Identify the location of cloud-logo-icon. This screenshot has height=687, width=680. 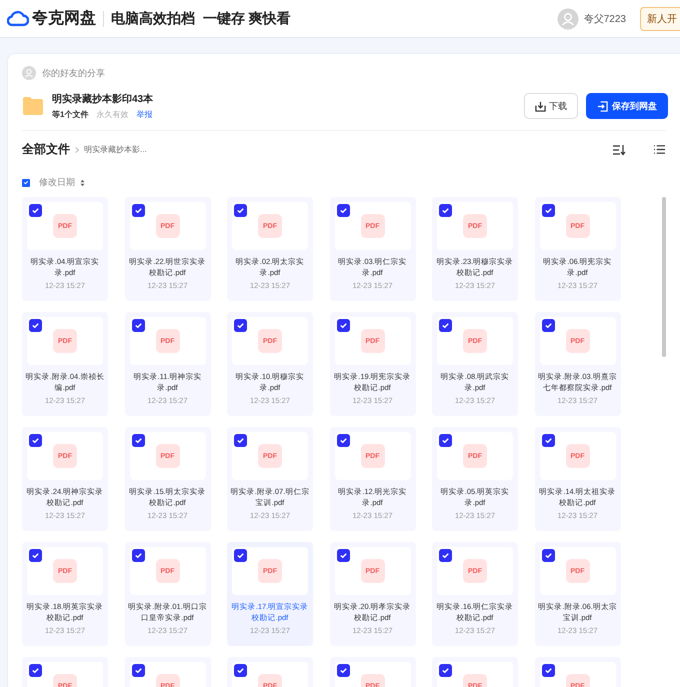
(18, 18).